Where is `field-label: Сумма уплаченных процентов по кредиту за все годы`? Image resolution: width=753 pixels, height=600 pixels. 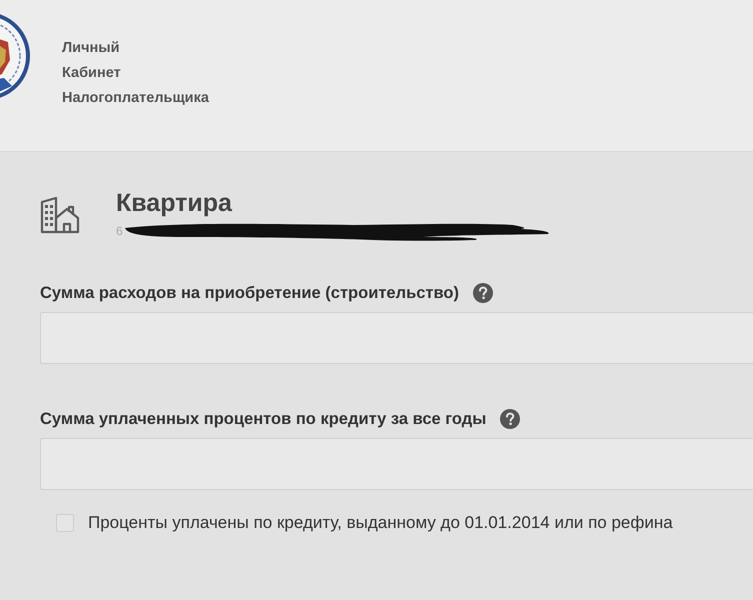 field-label: Сумма уплаченных процентов по кредиту за все годы is located at coordinates (263, 419).